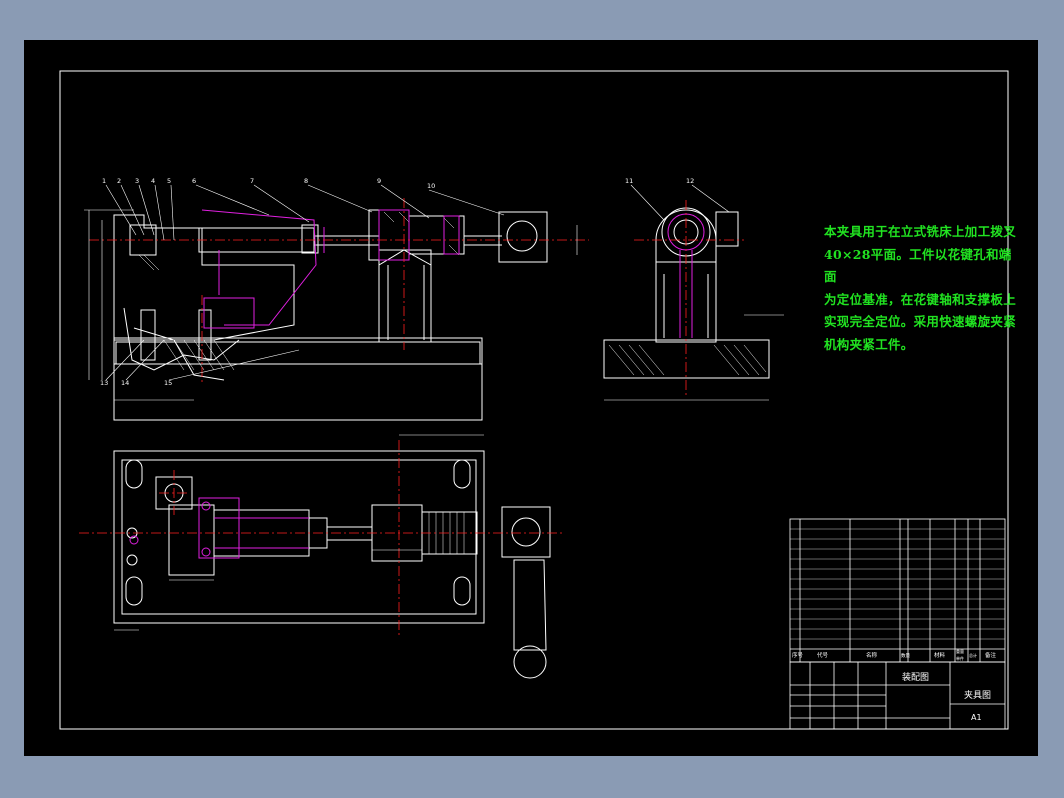 The image size is (1064, 798). What do you see at coordinates (125, 383) in the screenshot?
I see `balloon-14: 14` at bounding box center [125, 383].